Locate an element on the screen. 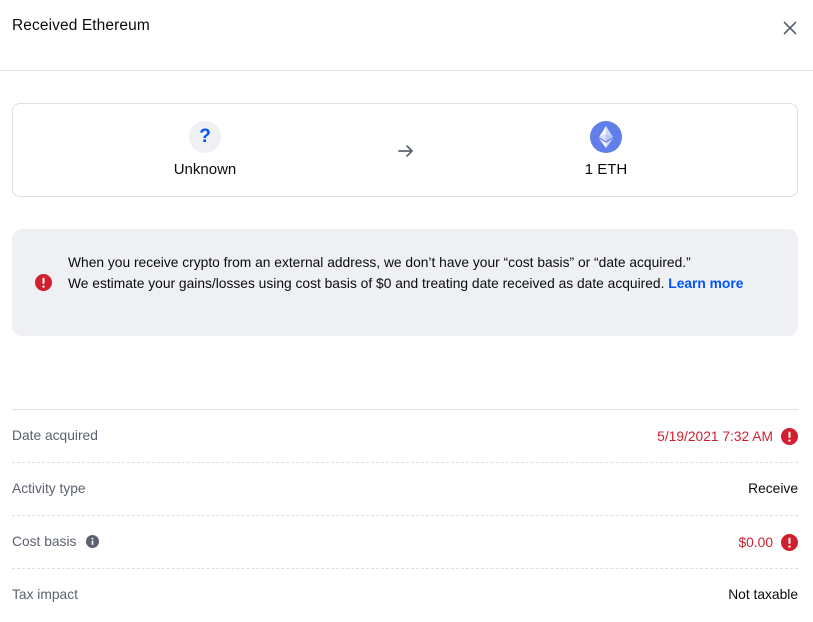 Image resolution: width=813 pixels, height=622 pixels. ethereum-icon is located at coordinates (606, 137).